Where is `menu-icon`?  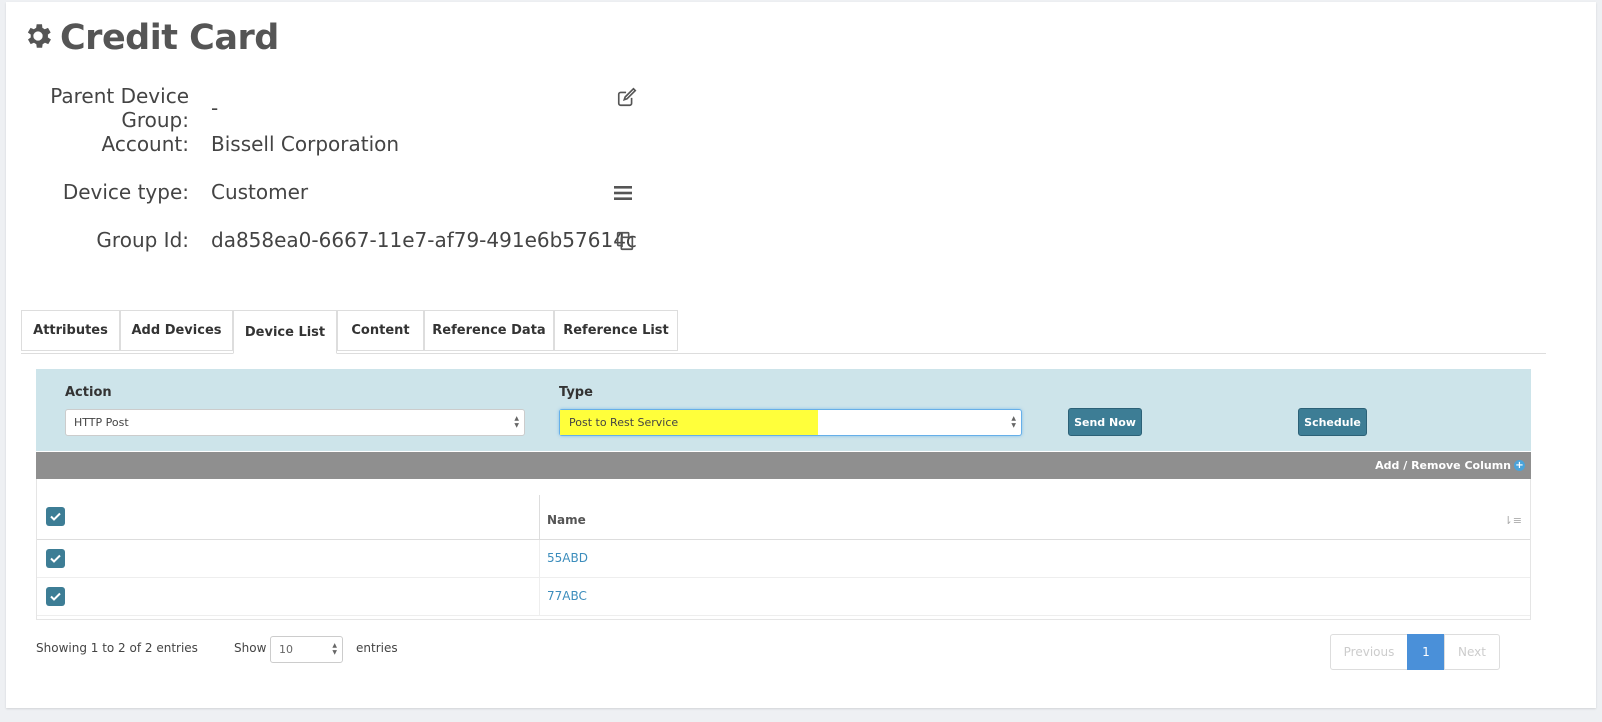 menu-icon is located at coordinates (623, 193).